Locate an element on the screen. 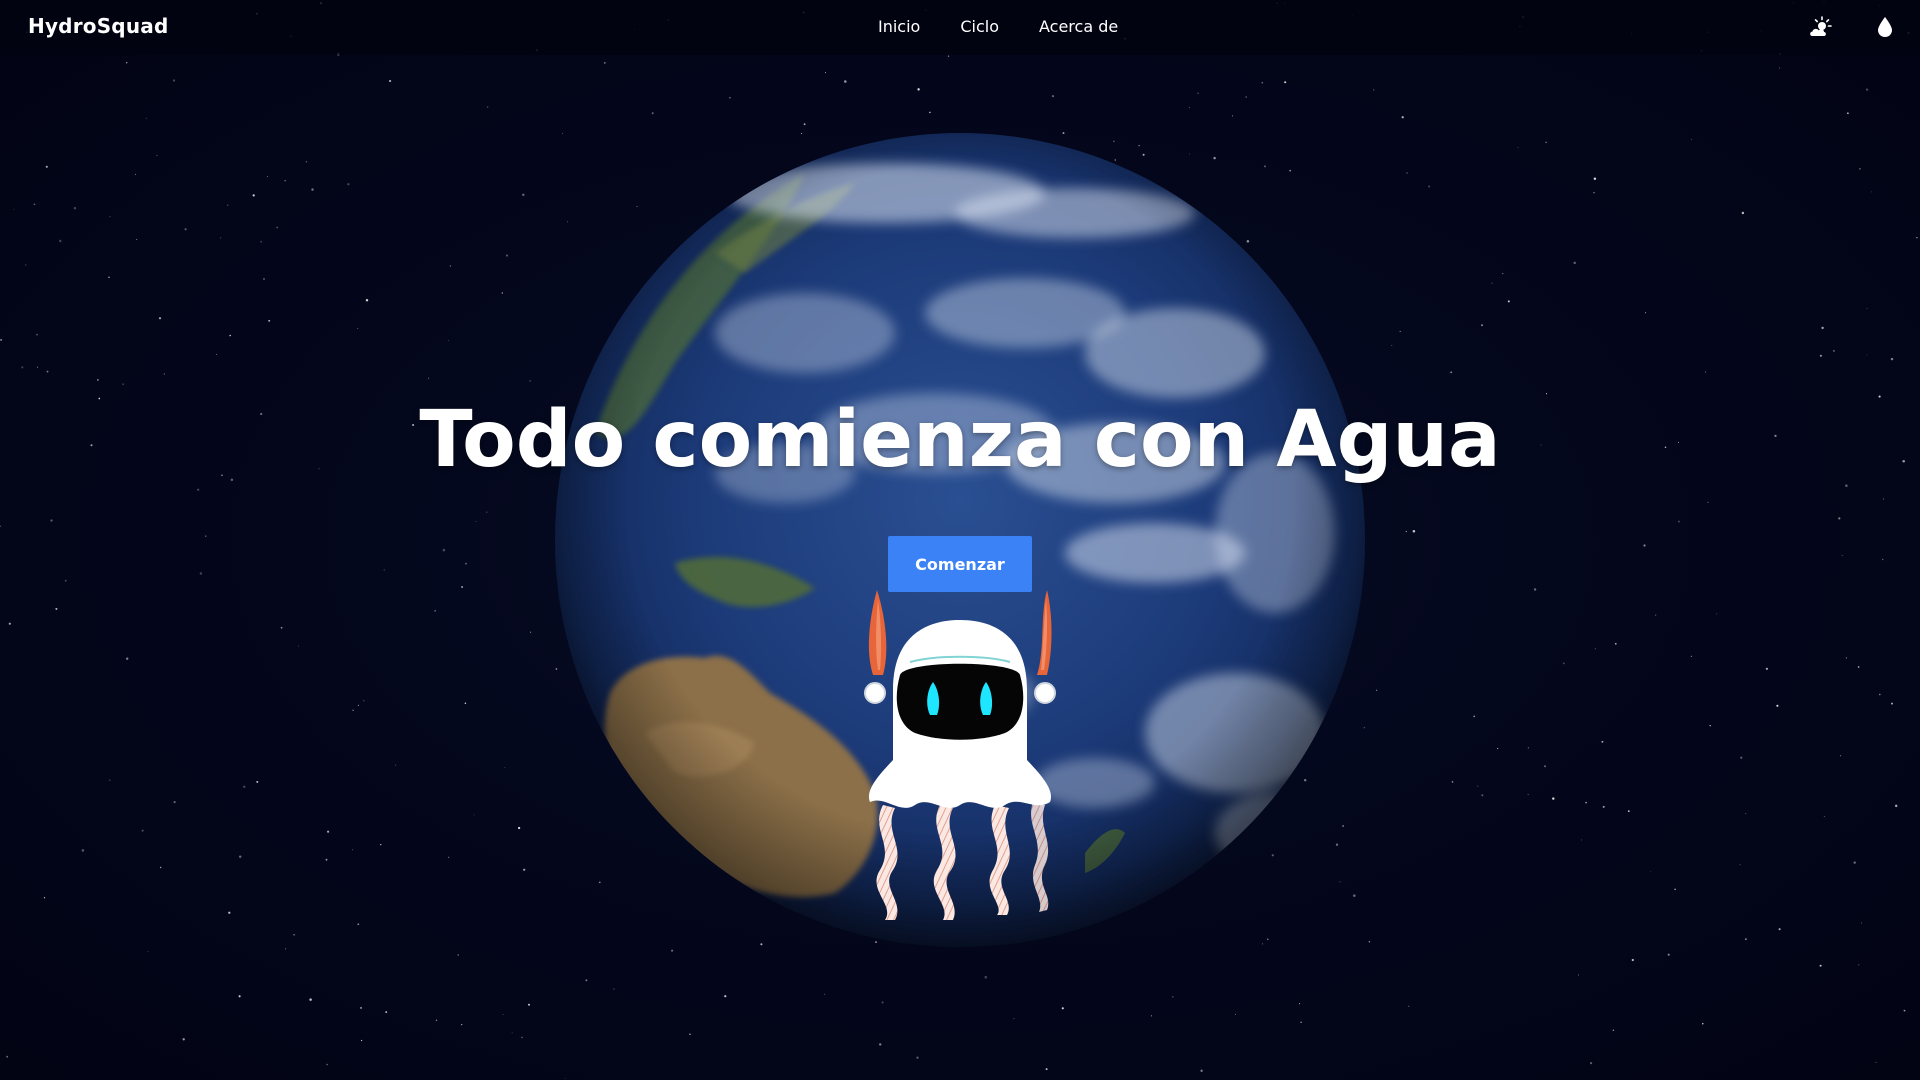  nav-link-ciclo: Ciclo is located at coordinates (979, 26).